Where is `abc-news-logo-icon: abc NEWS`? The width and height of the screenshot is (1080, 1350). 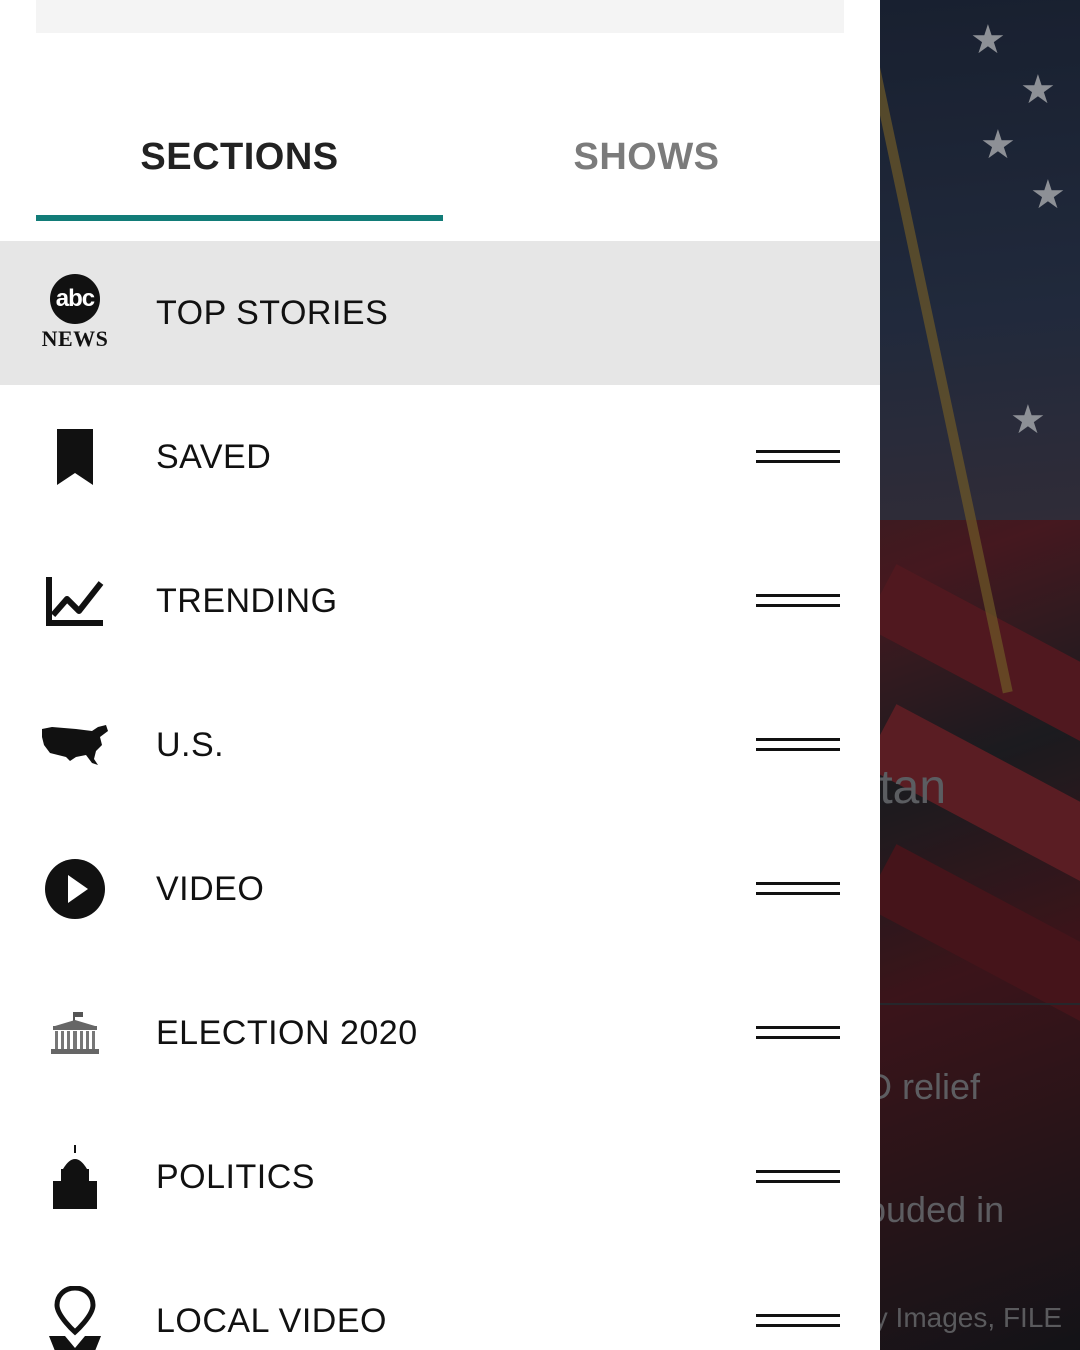
abc-news-logo-icon: abc NEWS is located at coordinates (75, 313).